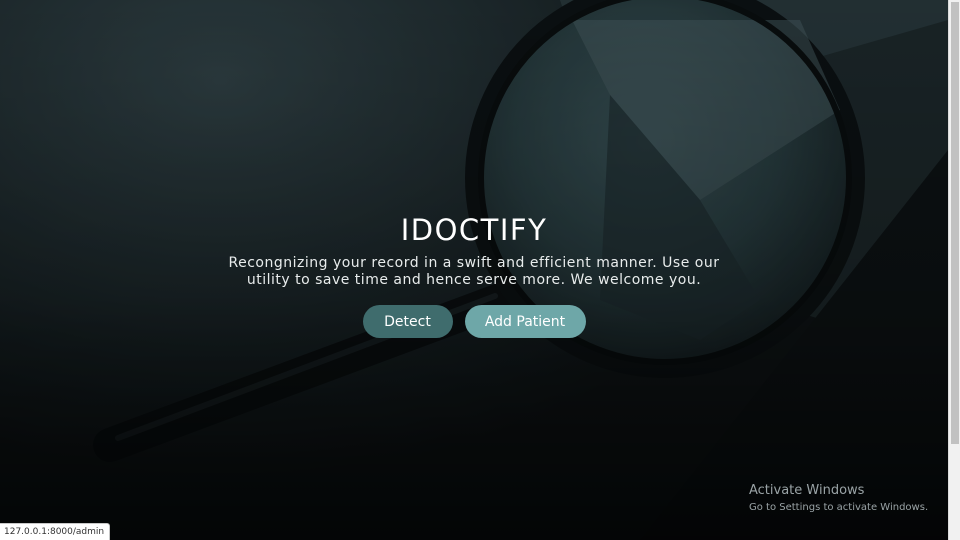 Image resolution: width=960 pixels, height=540 pixels. I want to click on vertical-scrollbar, so click(954, 270).